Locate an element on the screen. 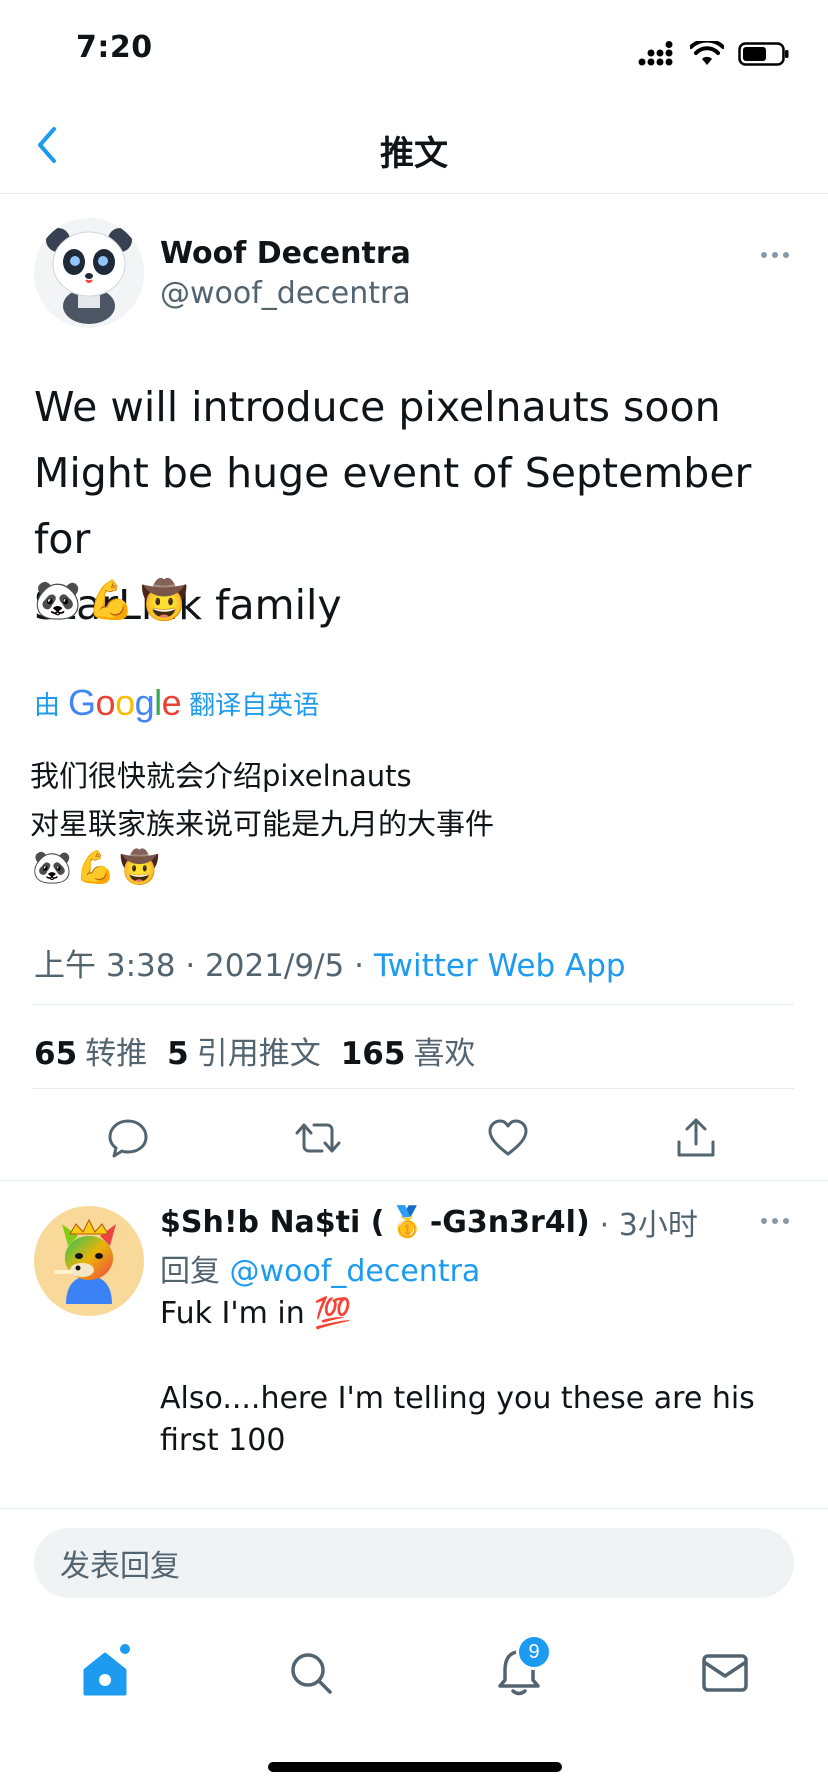 Image resolution: width=828 pixels, height=1792 pixels. retweets-stat: 65 转推 is located at coordinates (90, 1050).